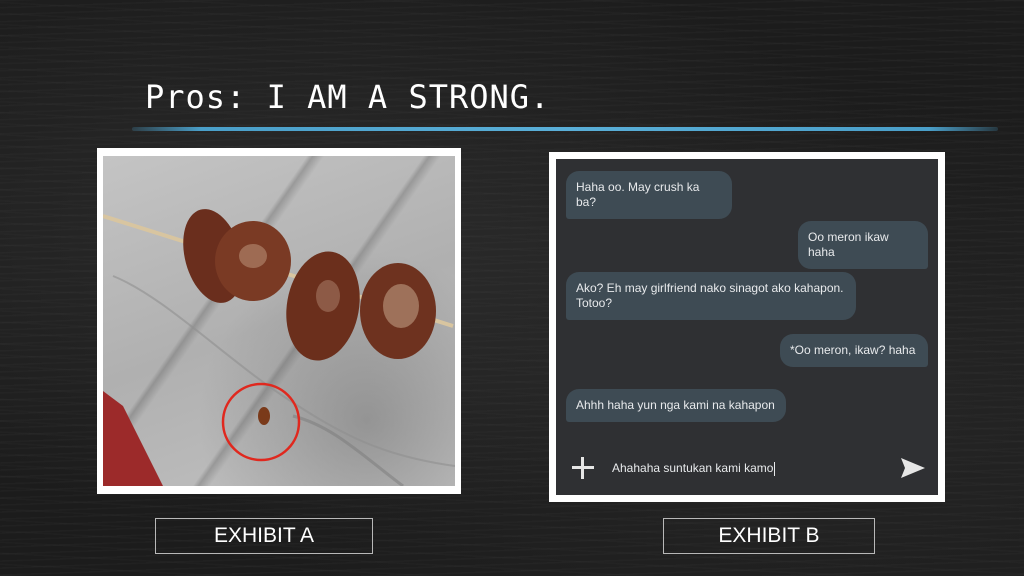 The height and width of the screenshot is (576, 1024). What do you see at coordinates (565, 129) in the screenshot?
I see `title-underline` at bounding box center [565, 129].